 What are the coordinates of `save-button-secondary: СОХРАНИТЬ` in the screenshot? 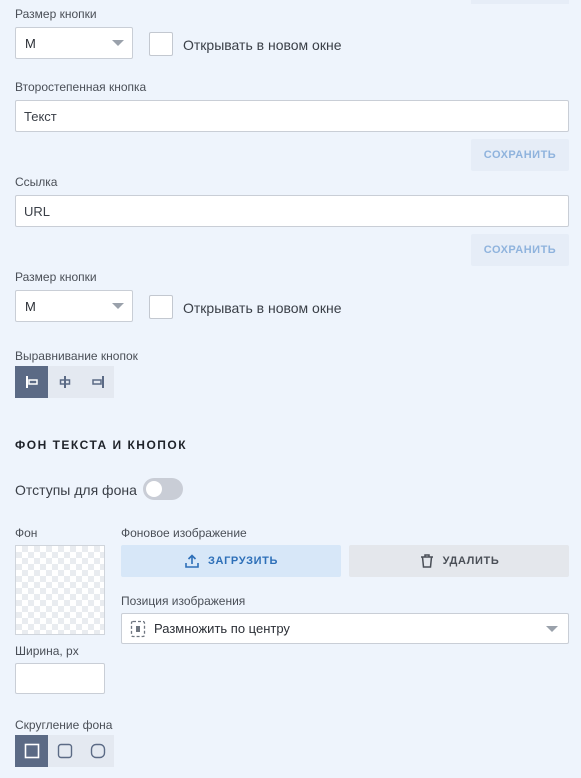 It's located at (520, 155).